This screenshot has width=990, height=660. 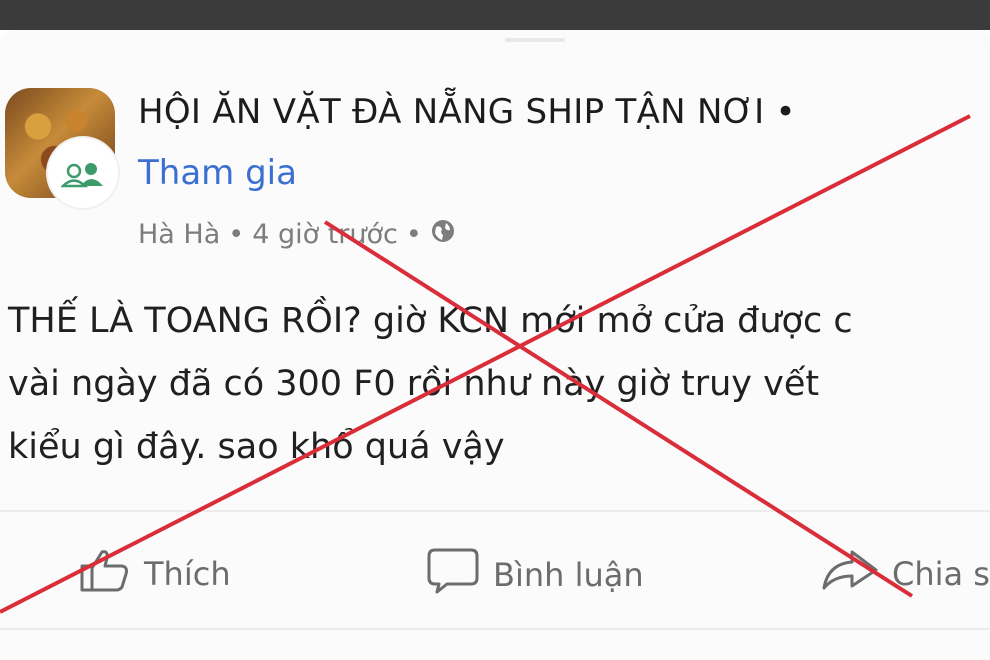 I want to click on post-meta: Hà Hà • 4 giờ trước •, so click(x=297, y=234).